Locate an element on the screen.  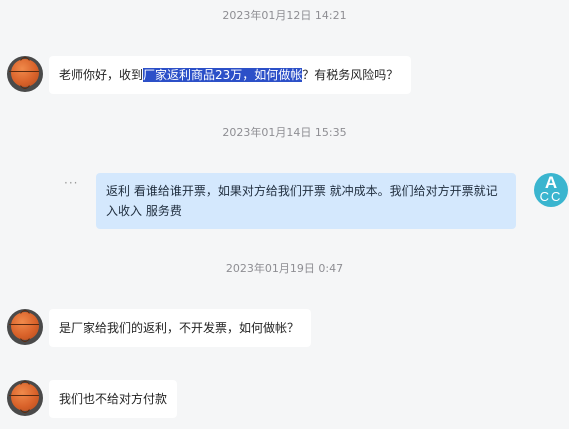
message-bubble: 我们也不给对方付款 is located at coordinates (113, 399).